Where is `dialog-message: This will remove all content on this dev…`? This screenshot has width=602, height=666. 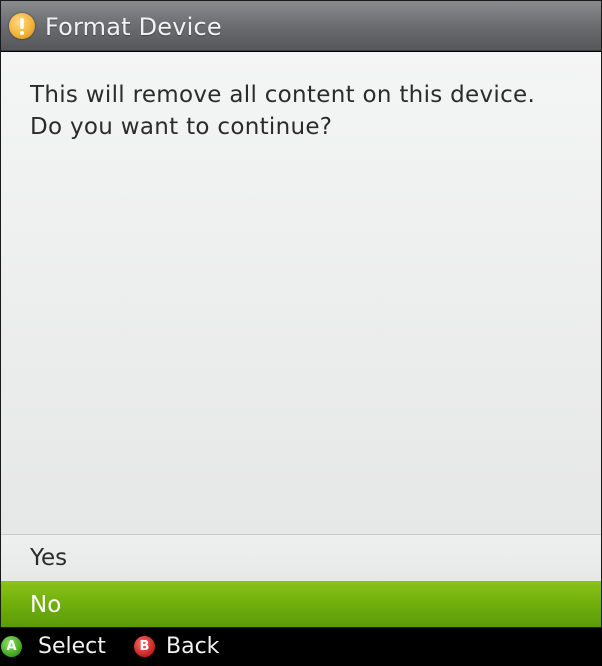 dialog-message: This will remove all content on this dev… is located at coordinates (310, 111).